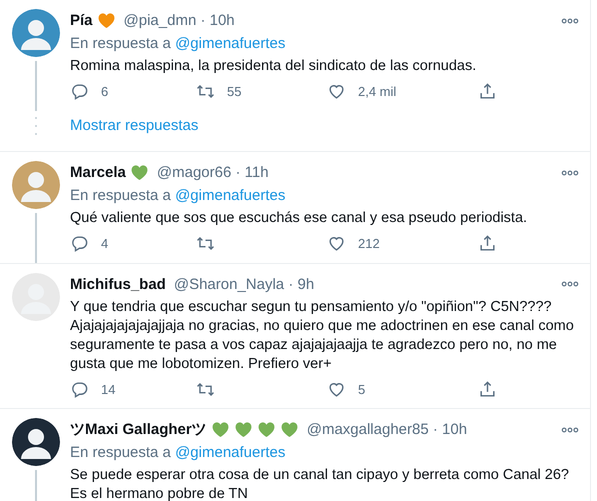  Describe the element at coordinates (134, 125) in the screenshot. I see `show-replies-link: Mostrar respuestas` at that location.